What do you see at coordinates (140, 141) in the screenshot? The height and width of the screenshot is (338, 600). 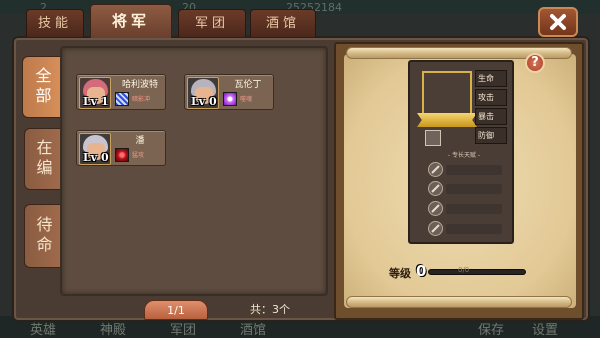 I see `hero-name: 潘` at bounding box center [140, 141].